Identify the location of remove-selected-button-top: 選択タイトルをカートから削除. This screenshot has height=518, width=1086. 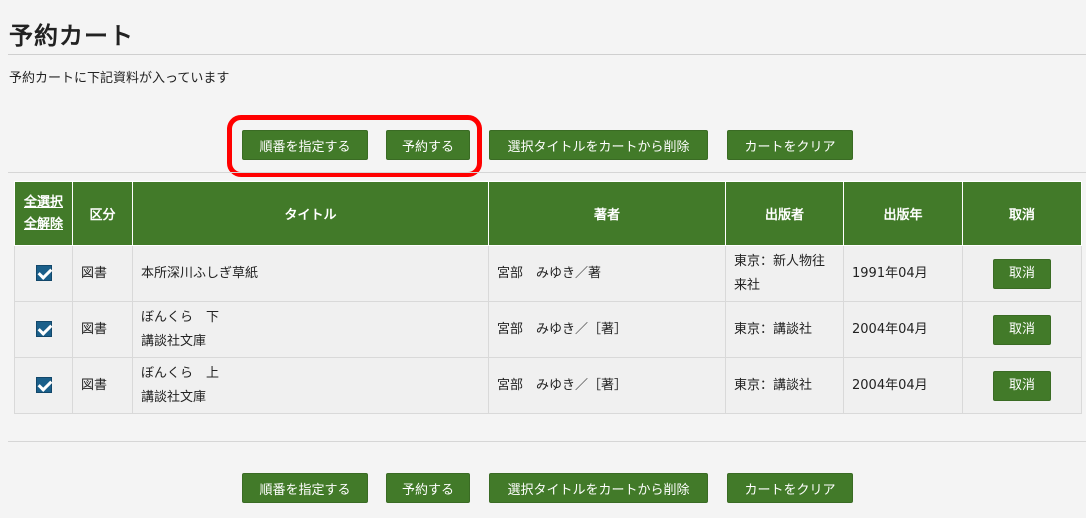
(598, 145).